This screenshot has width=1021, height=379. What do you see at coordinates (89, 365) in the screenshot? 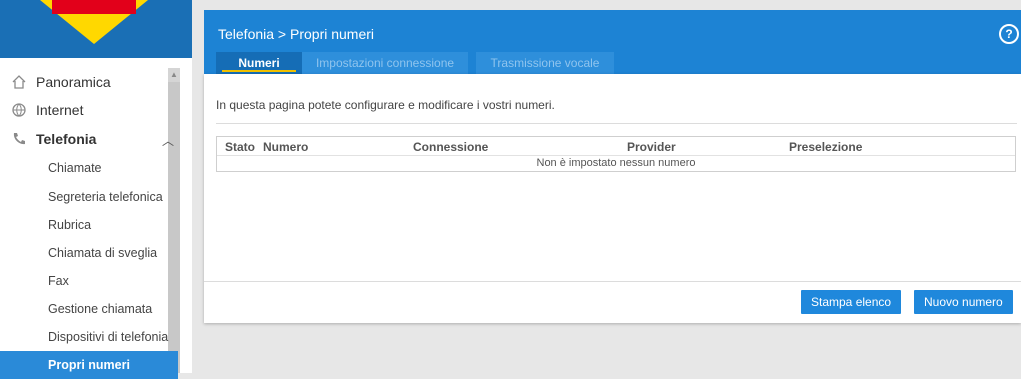
I see `sidebar-subitem-propri-numeri: Propri numeri` at bounding box center [89, 365].